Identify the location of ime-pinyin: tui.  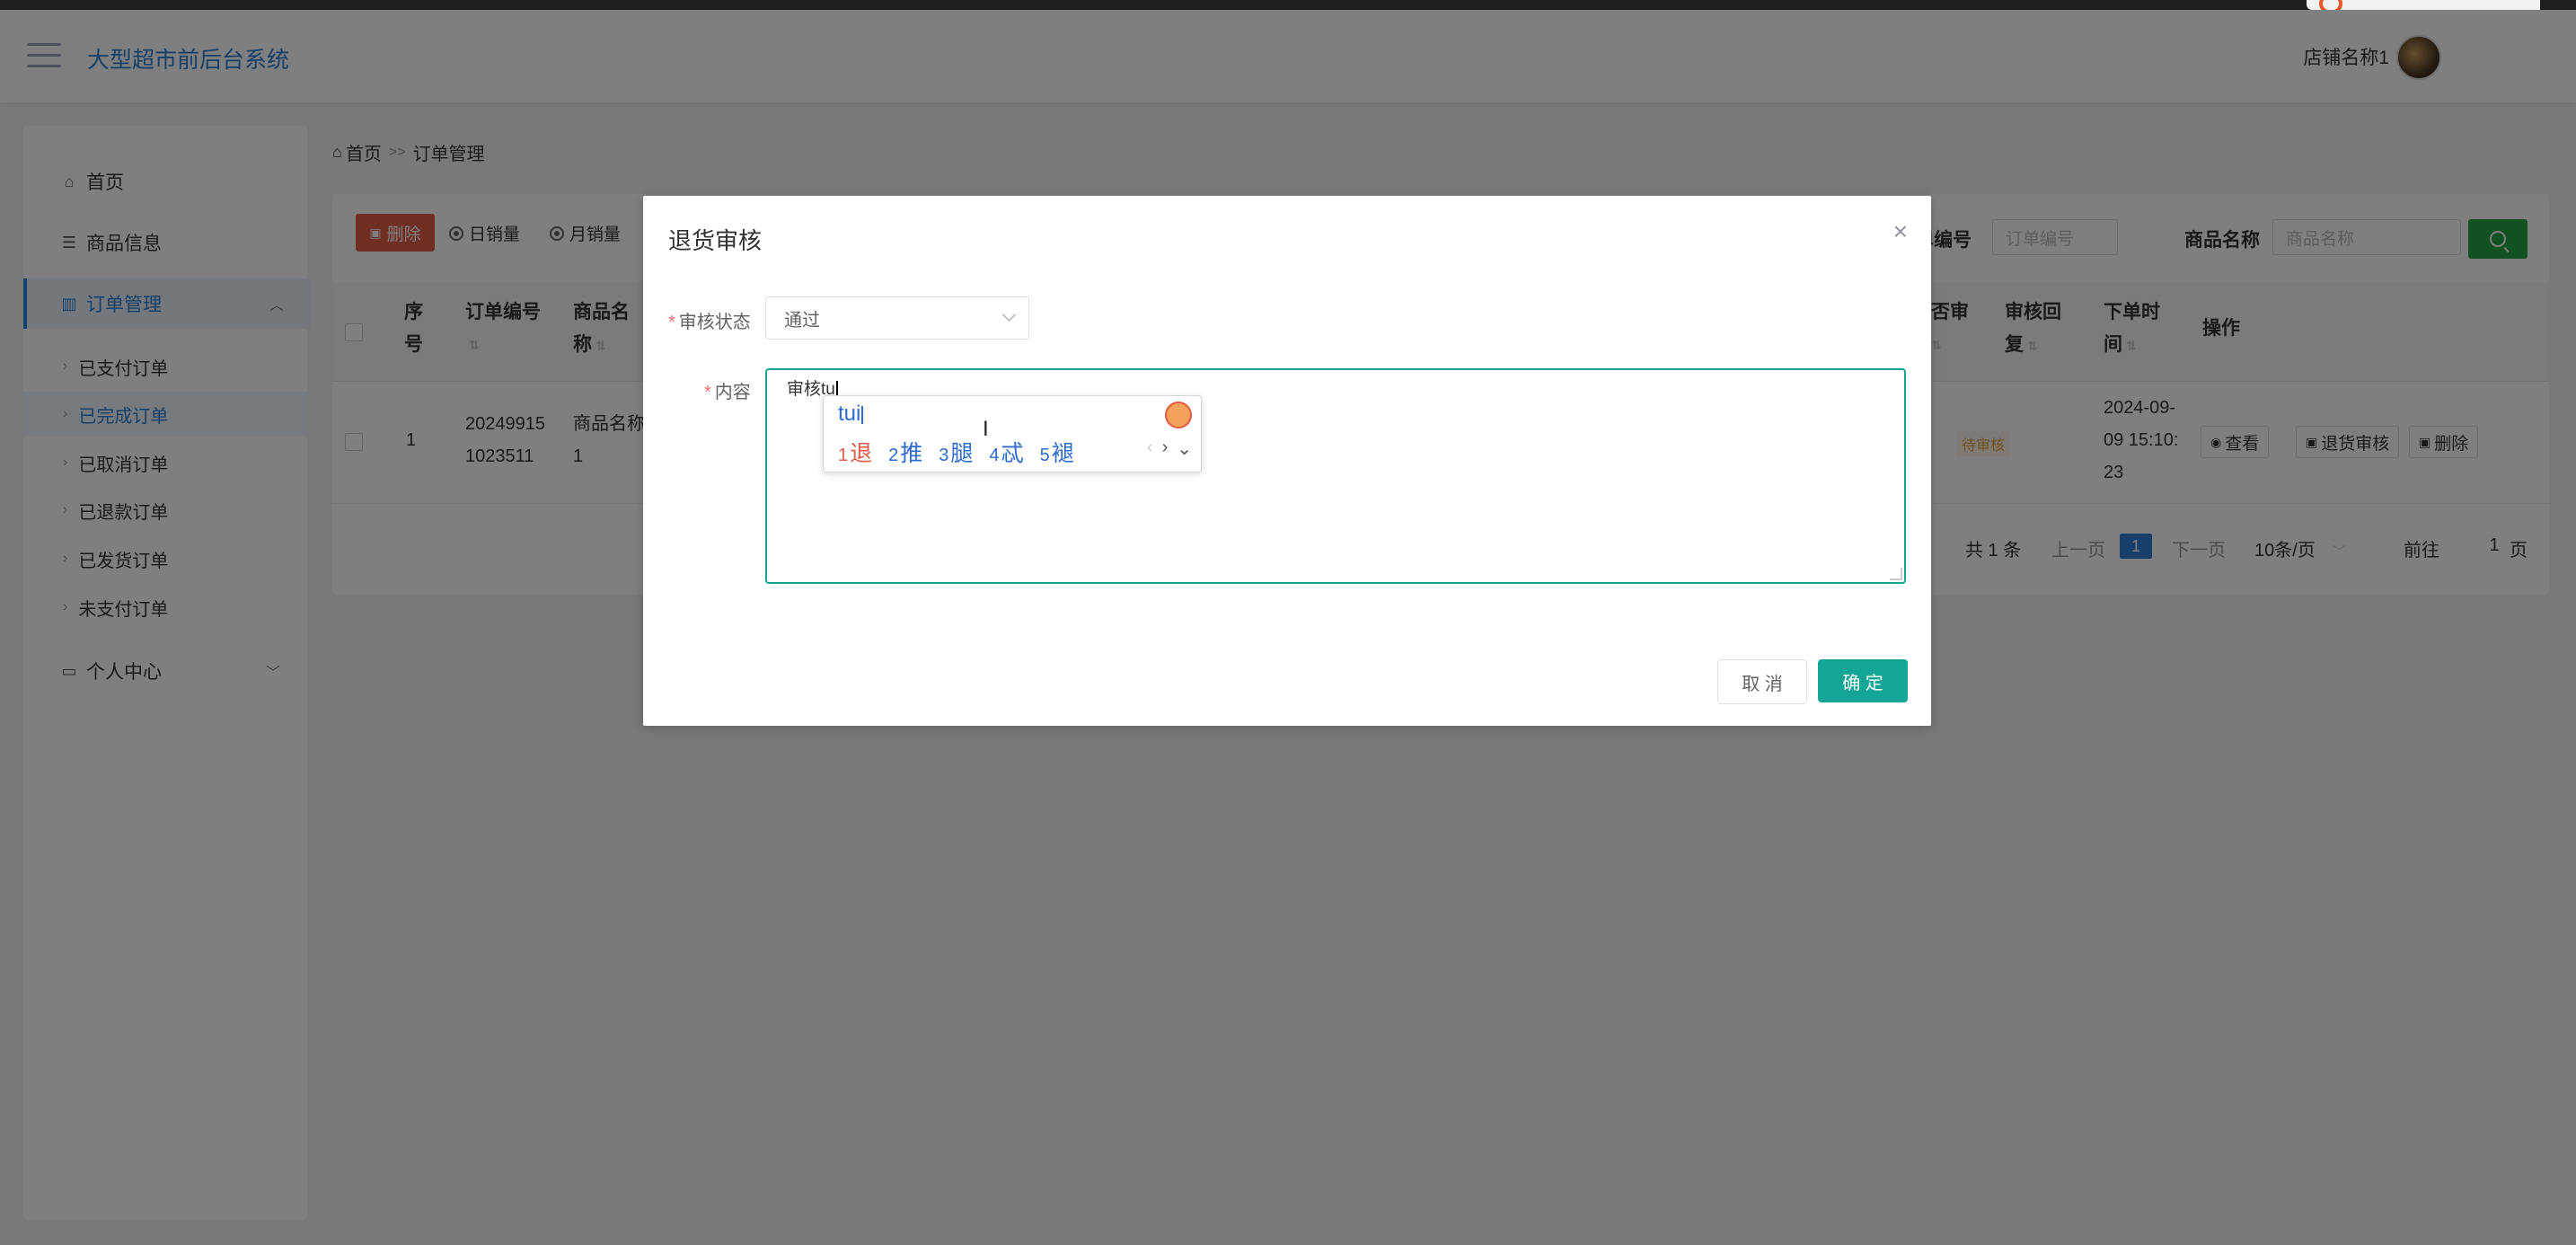
(851, 414).